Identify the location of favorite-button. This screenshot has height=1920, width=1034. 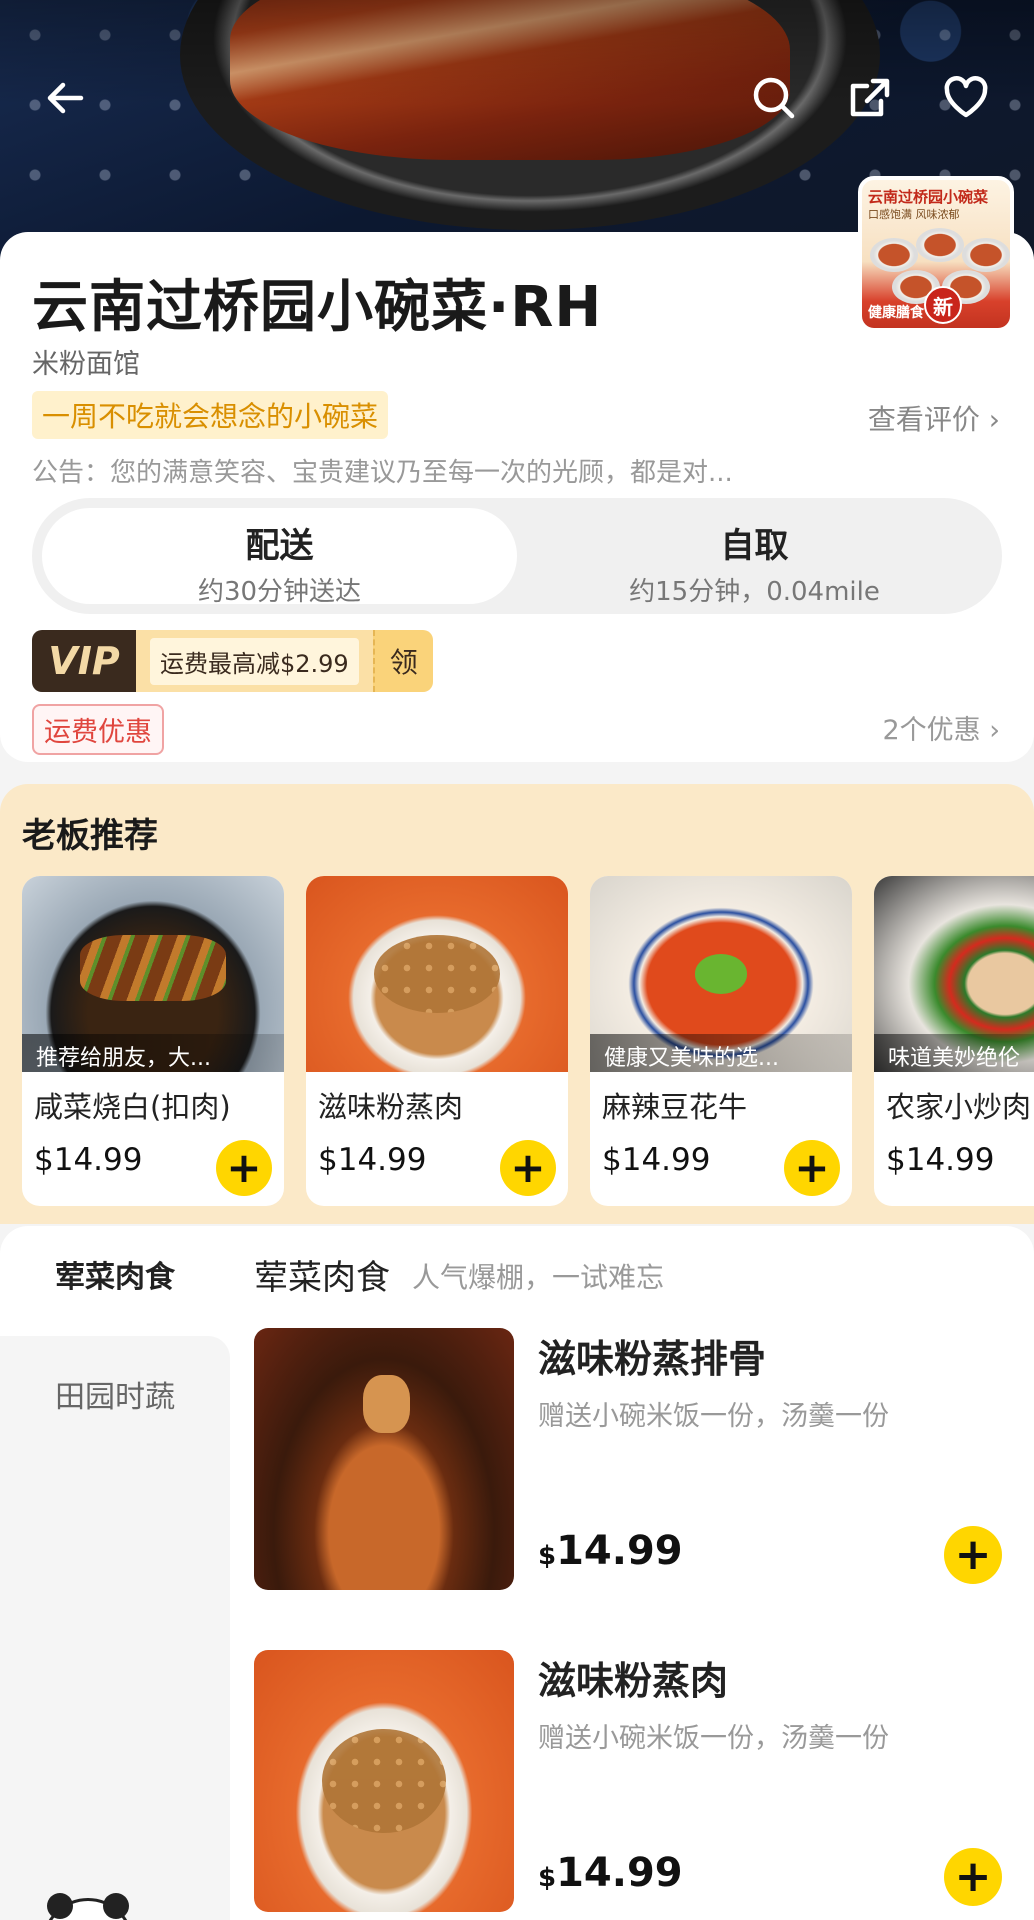
(966, 98).